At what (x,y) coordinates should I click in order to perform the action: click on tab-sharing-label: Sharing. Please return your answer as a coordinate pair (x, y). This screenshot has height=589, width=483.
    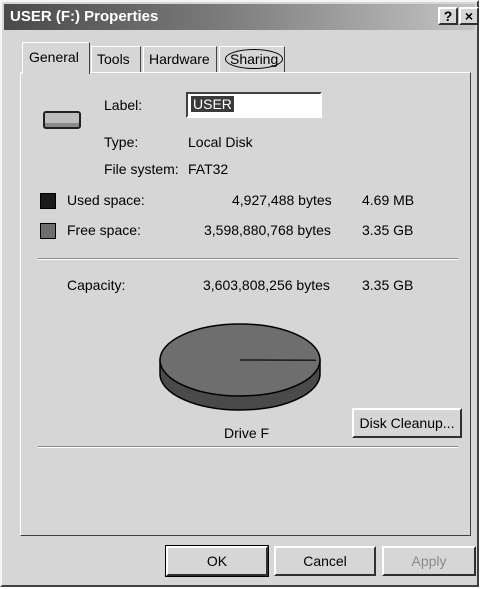
    Looking at the image, I should click on (254, 59).